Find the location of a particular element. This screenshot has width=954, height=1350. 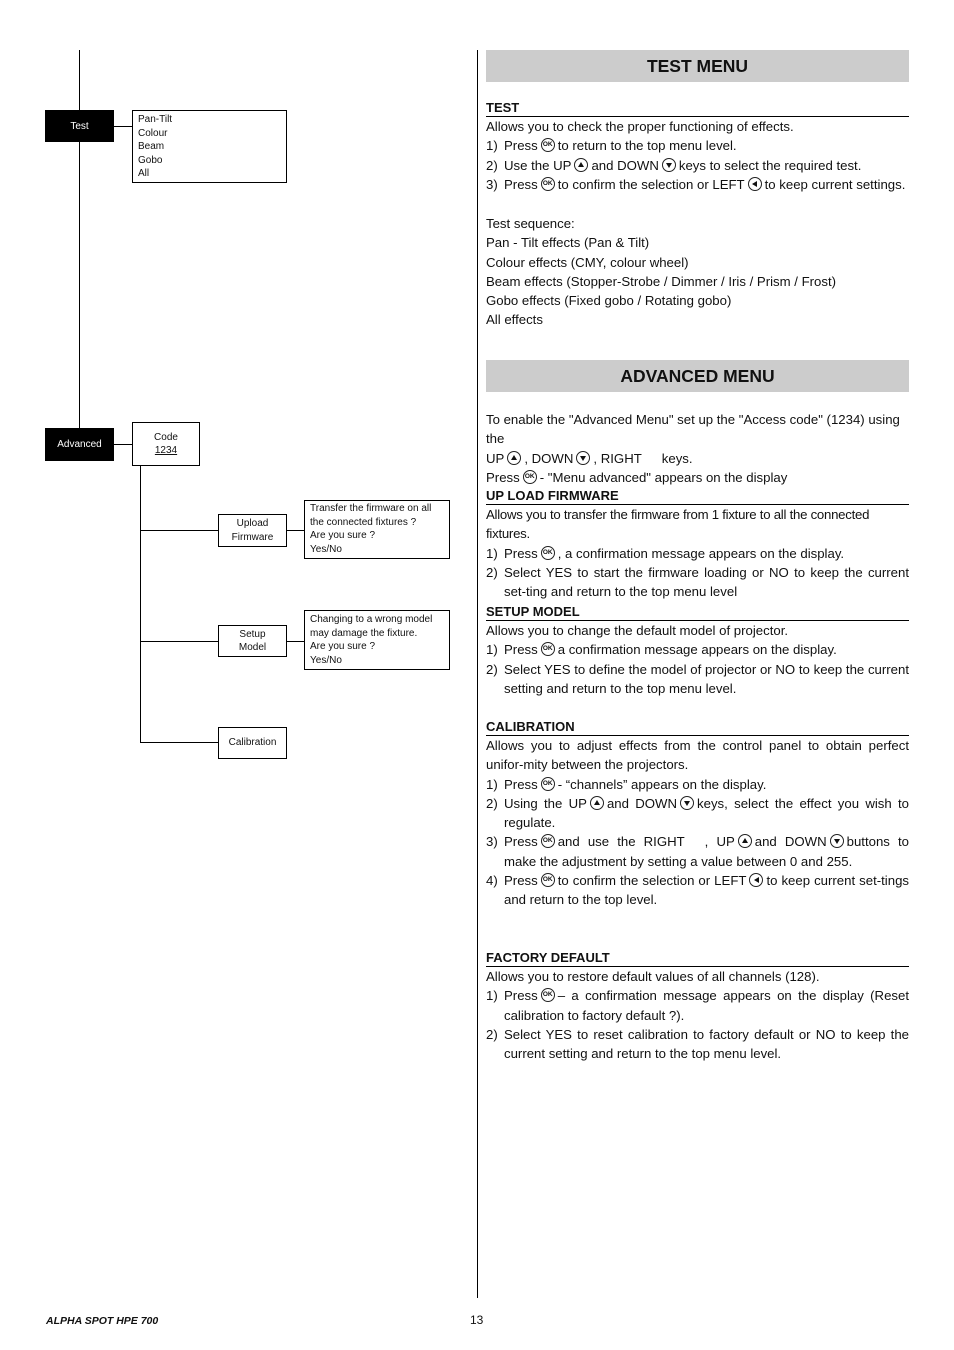

intro-text: , RIGHT is located at coordinates (617, 458).